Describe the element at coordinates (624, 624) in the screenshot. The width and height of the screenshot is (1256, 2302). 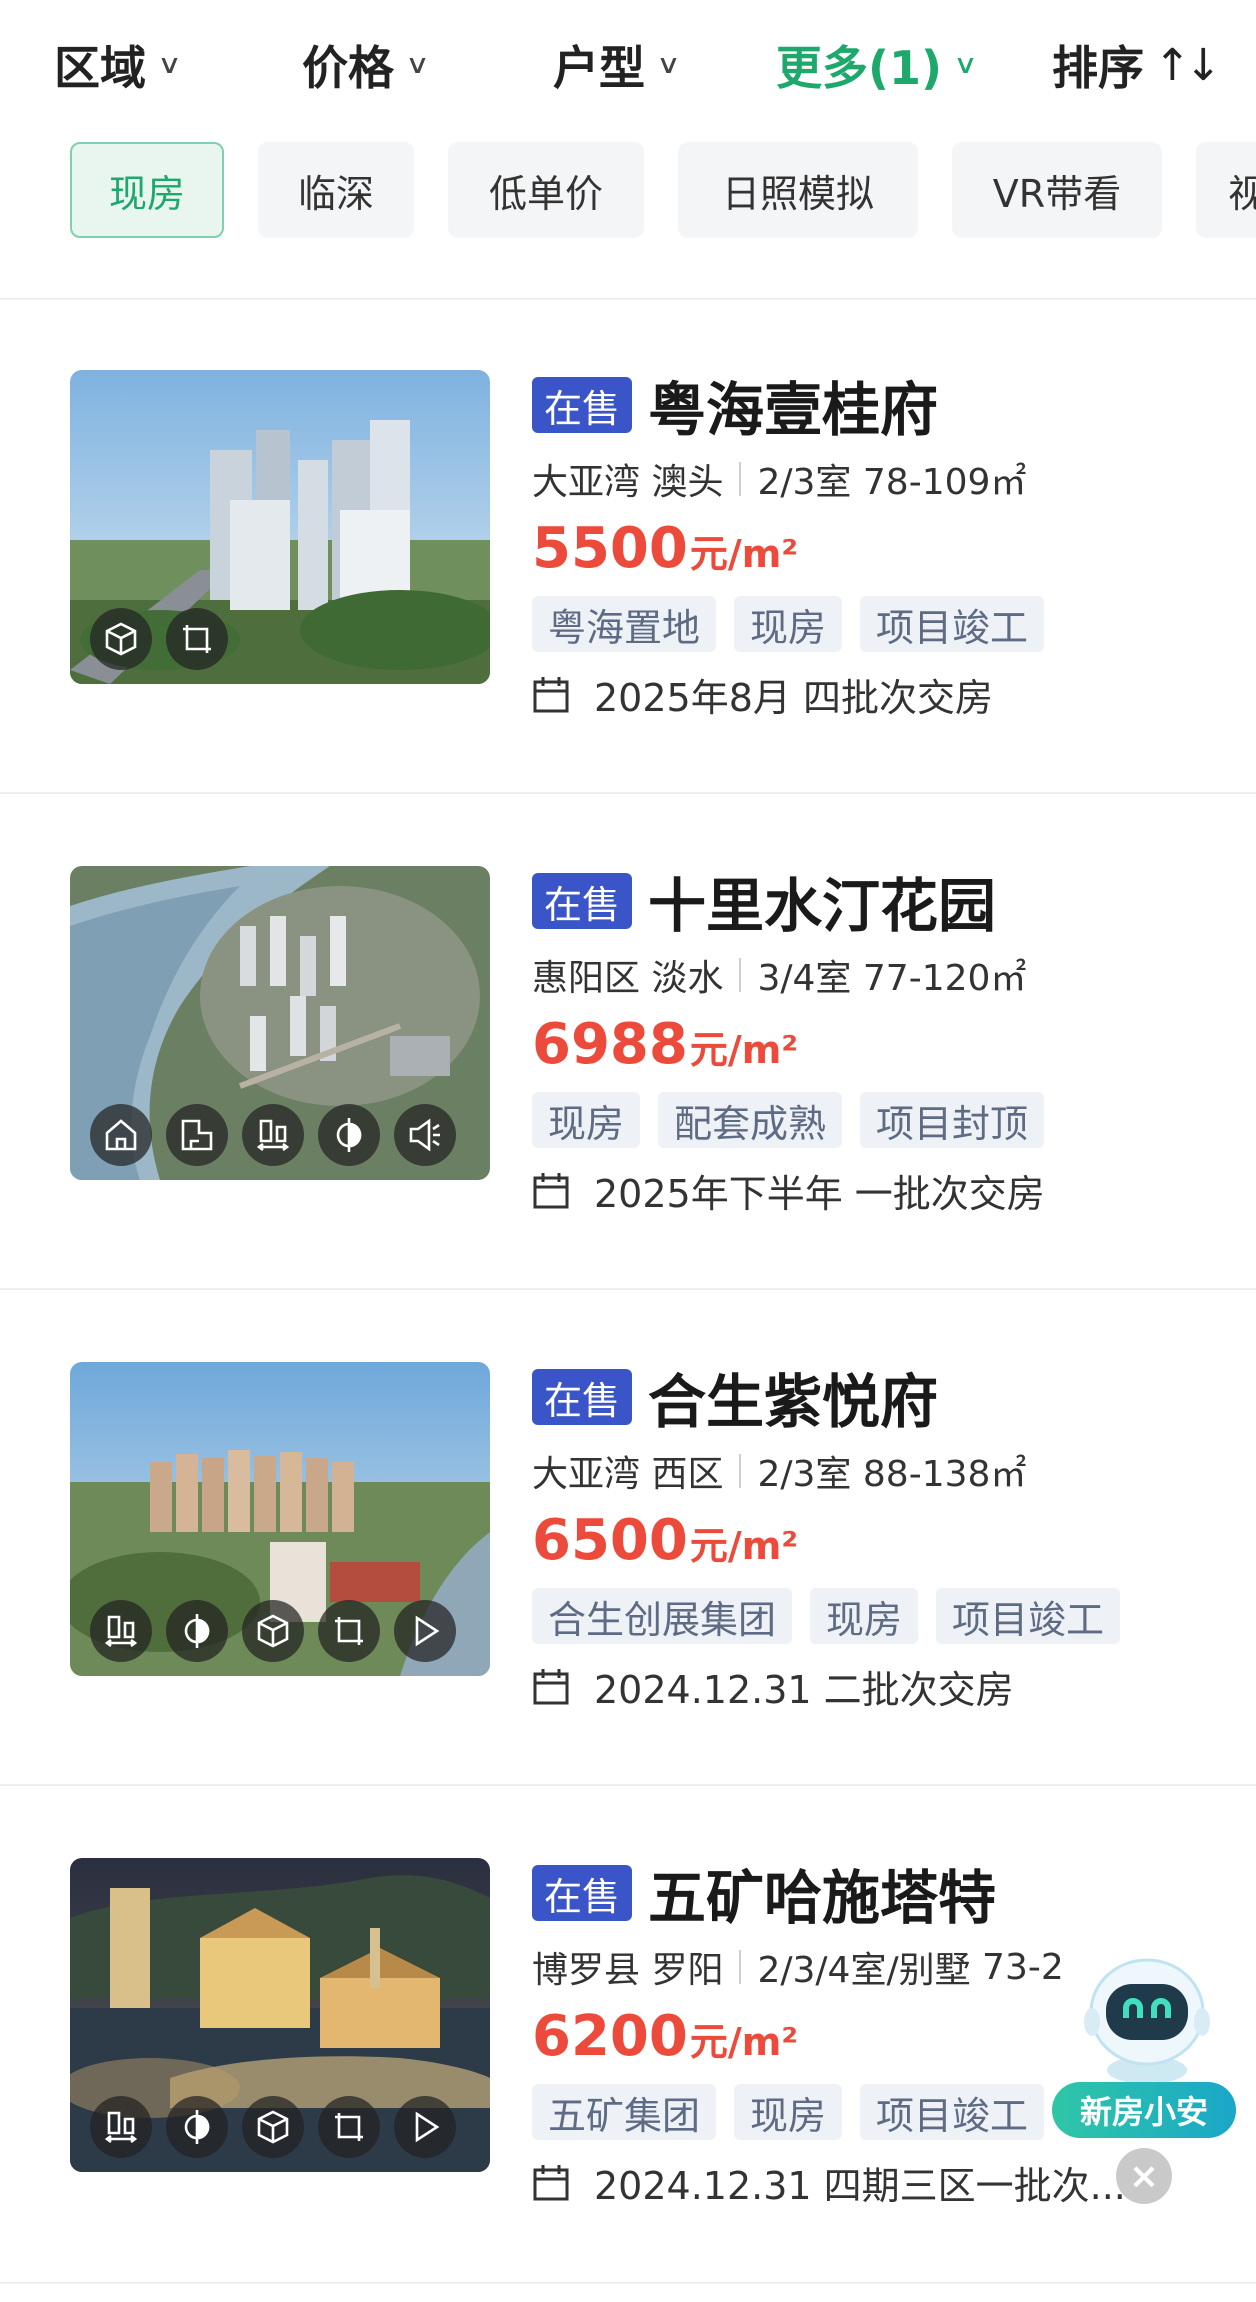
I see `listing-tag: 粤海置地` at that location.